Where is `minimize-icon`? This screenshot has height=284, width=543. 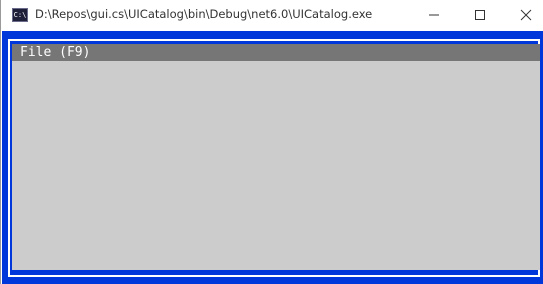 minimize-icon is located at coordinates (434, 14).